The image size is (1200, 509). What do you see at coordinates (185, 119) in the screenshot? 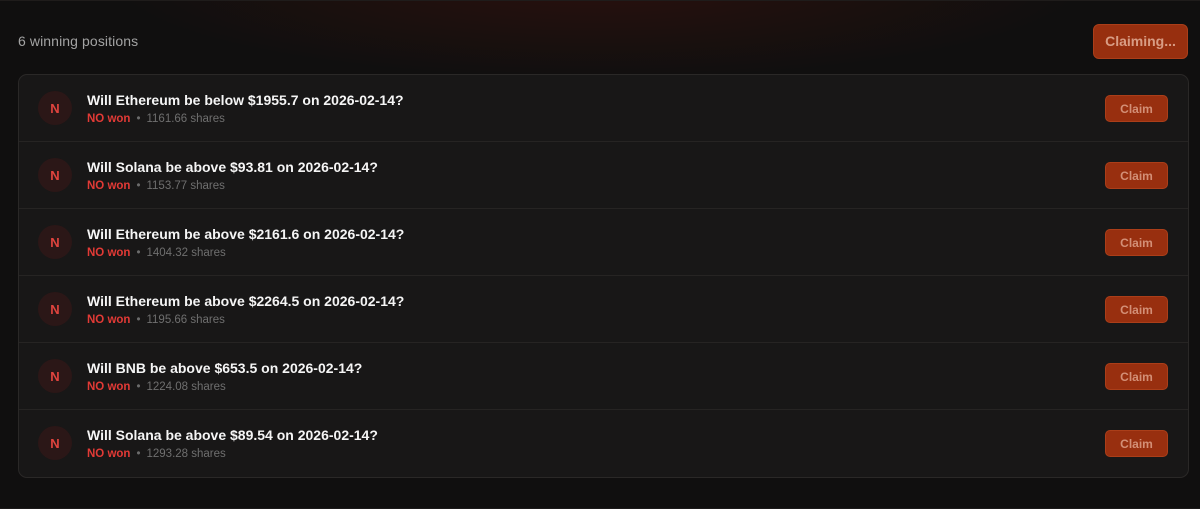
I see `shares-count: 1161.66 shares` at bounding box center [185, 119].